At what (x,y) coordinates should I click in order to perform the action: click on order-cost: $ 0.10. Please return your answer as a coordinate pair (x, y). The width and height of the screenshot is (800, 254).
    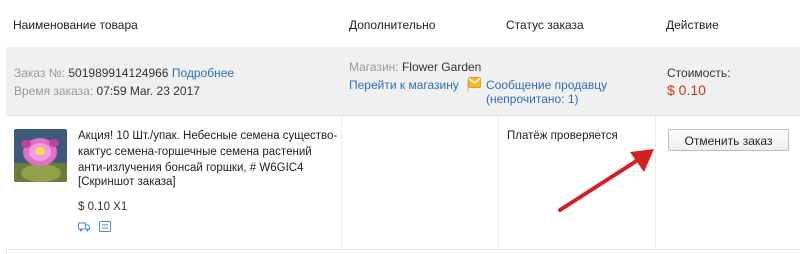
    Looking at the image, I should click on (686, 90).